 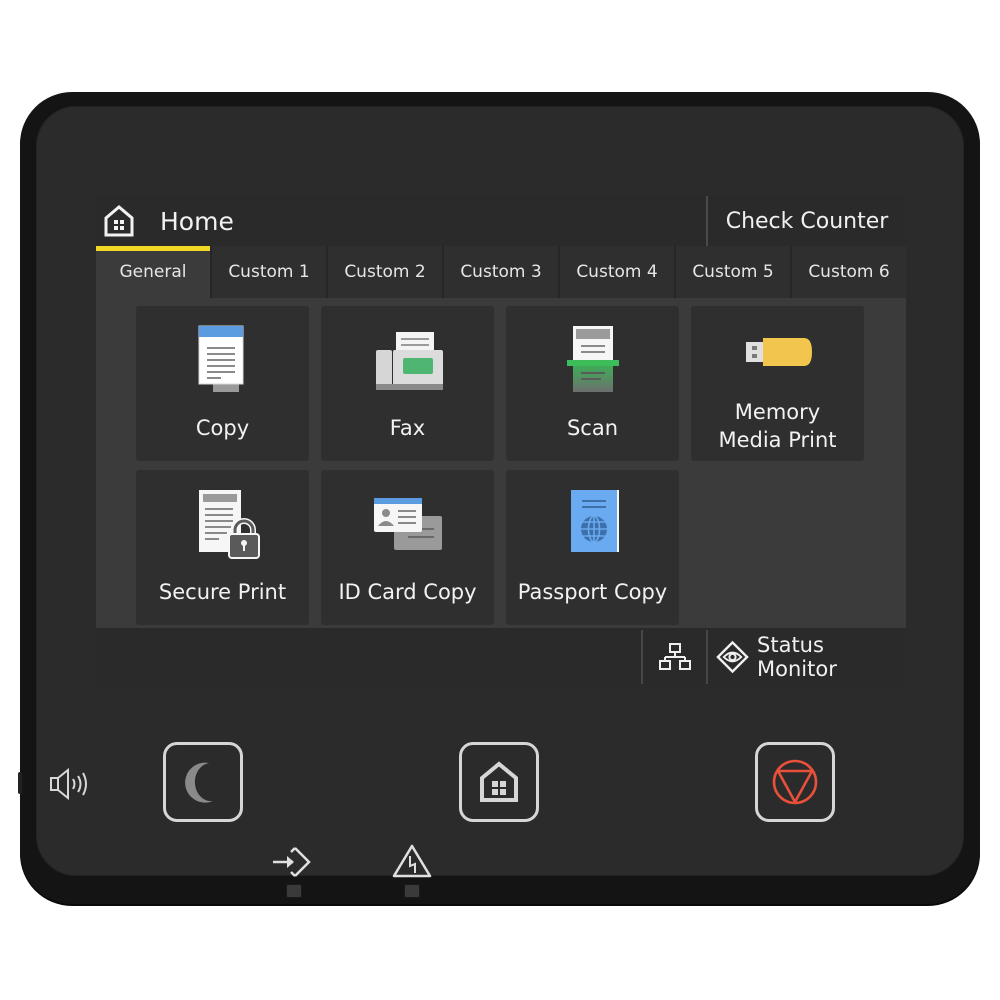 I want to click on check-counter-button: Check Counter, so click(x=806, y=221).